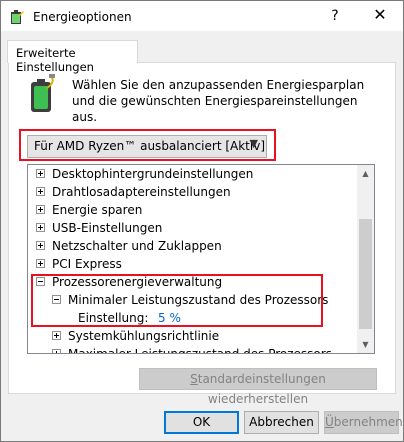  I want to click on cancel-button: Abbrechen, so click(281, 422).